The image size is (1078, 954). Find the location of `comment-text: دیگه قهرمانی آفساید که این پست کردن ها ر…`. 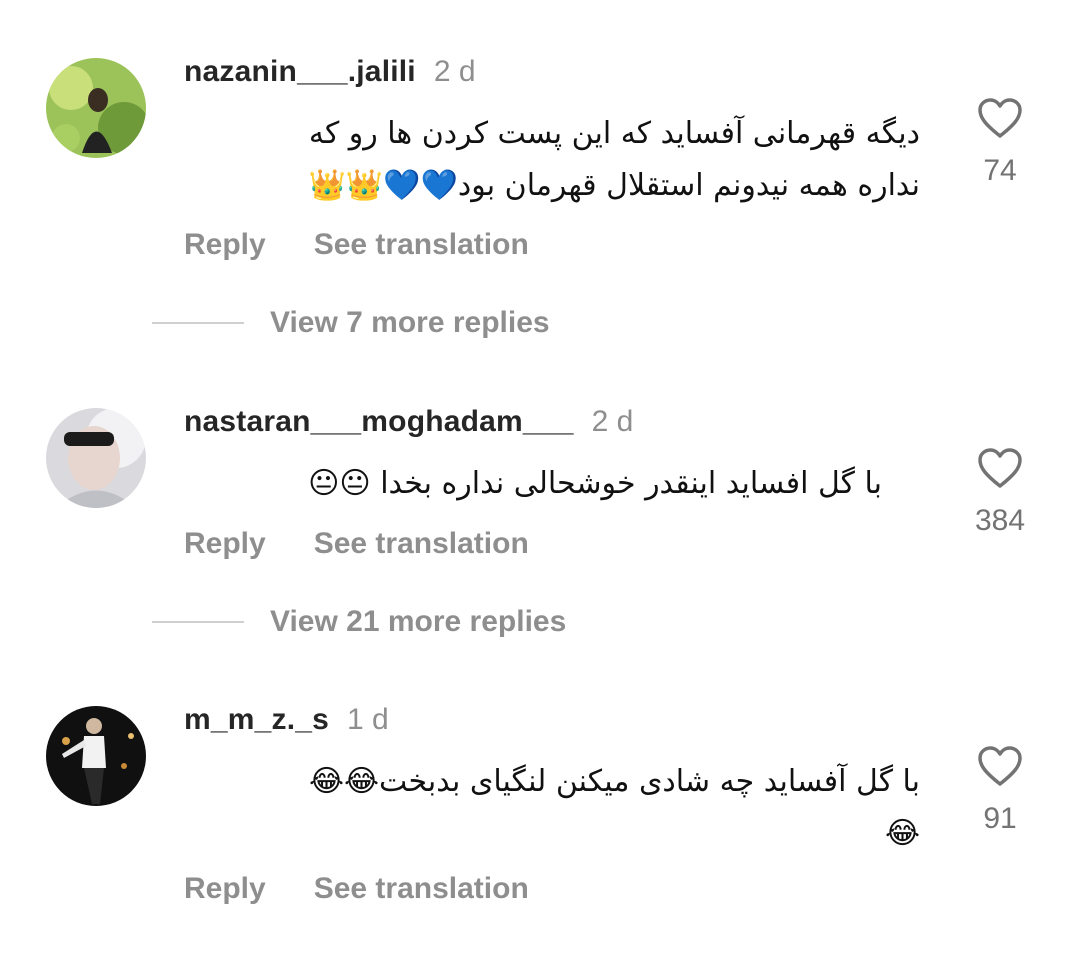

comment-text: دیگه قهرمانی آفساید که این پست کردن ها ر… is located at coordinates (560, 160).